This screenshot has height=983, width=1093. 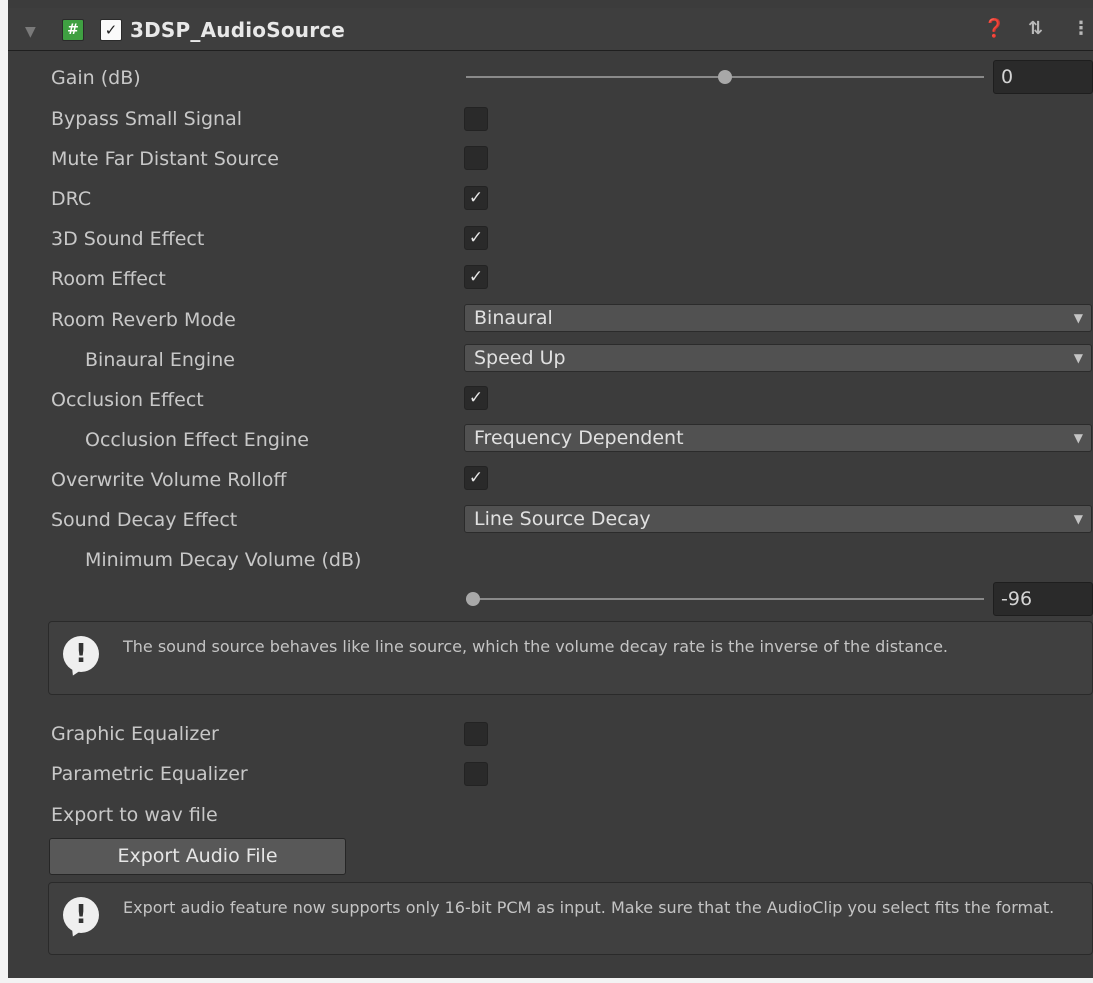 What do you see at coordinates (473, 599) in the screenshot?
I see `min-decay-slider-thumb` at bounding box center [473, 599].